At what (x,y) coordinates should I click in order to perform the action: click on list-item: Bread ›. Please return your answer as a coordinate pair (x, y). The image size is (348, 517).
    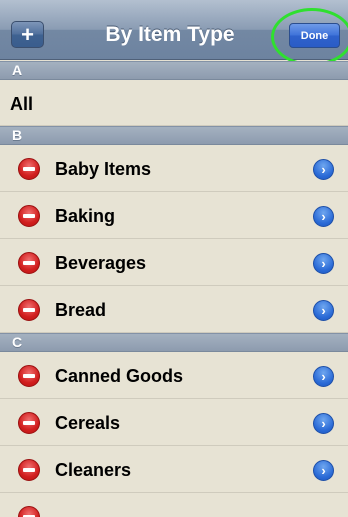
    Looking at the image, I should click on (174, 309).